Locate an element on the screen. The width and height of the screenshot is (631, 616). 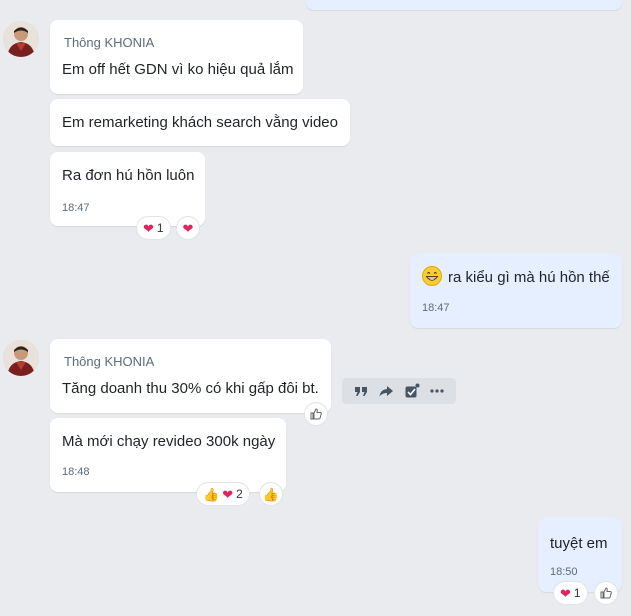
reaction-count: 2 is located at coordinates (239, 494).